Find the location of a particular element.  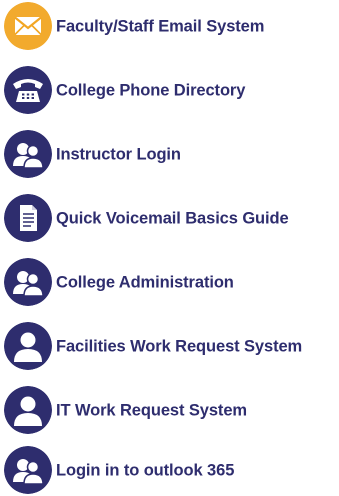

link-college-administration: College Administration is located at coordinates (169, 283).